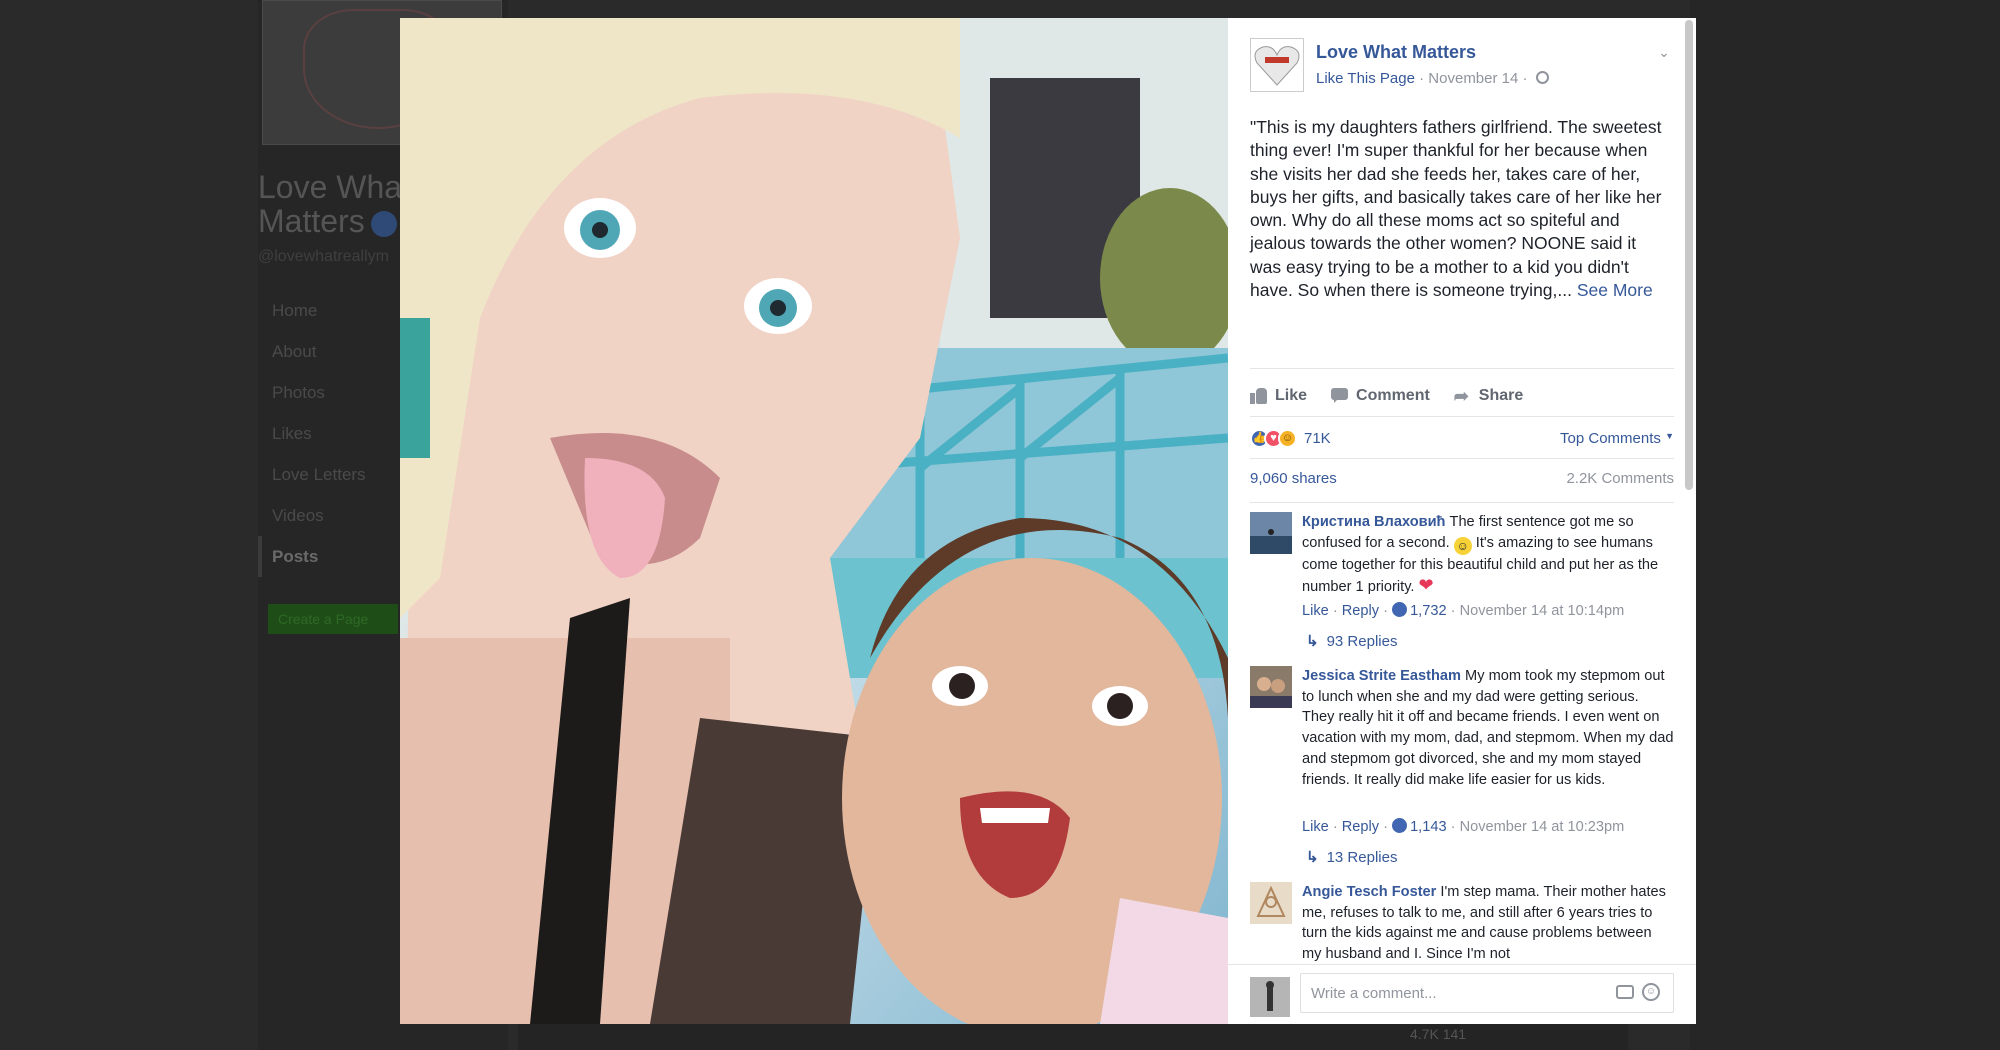  Describe the element at coordinates (1620, 478) in the screenshot. I see `comments-count: 2.2K Comments` at that location.